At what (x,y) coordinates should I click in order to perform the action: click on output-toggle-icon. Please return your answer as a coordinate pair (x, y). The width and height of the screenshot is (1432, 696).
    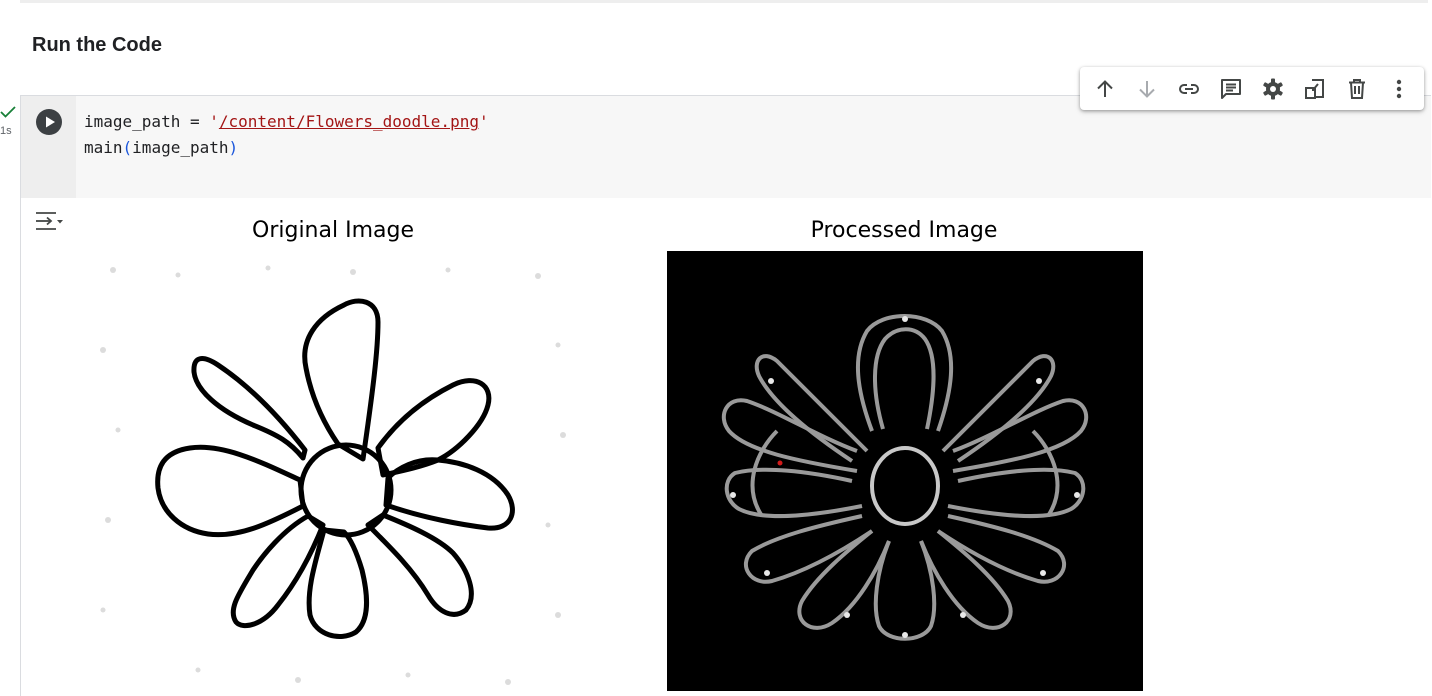
    Looking at the image, I should click on (49, 221).